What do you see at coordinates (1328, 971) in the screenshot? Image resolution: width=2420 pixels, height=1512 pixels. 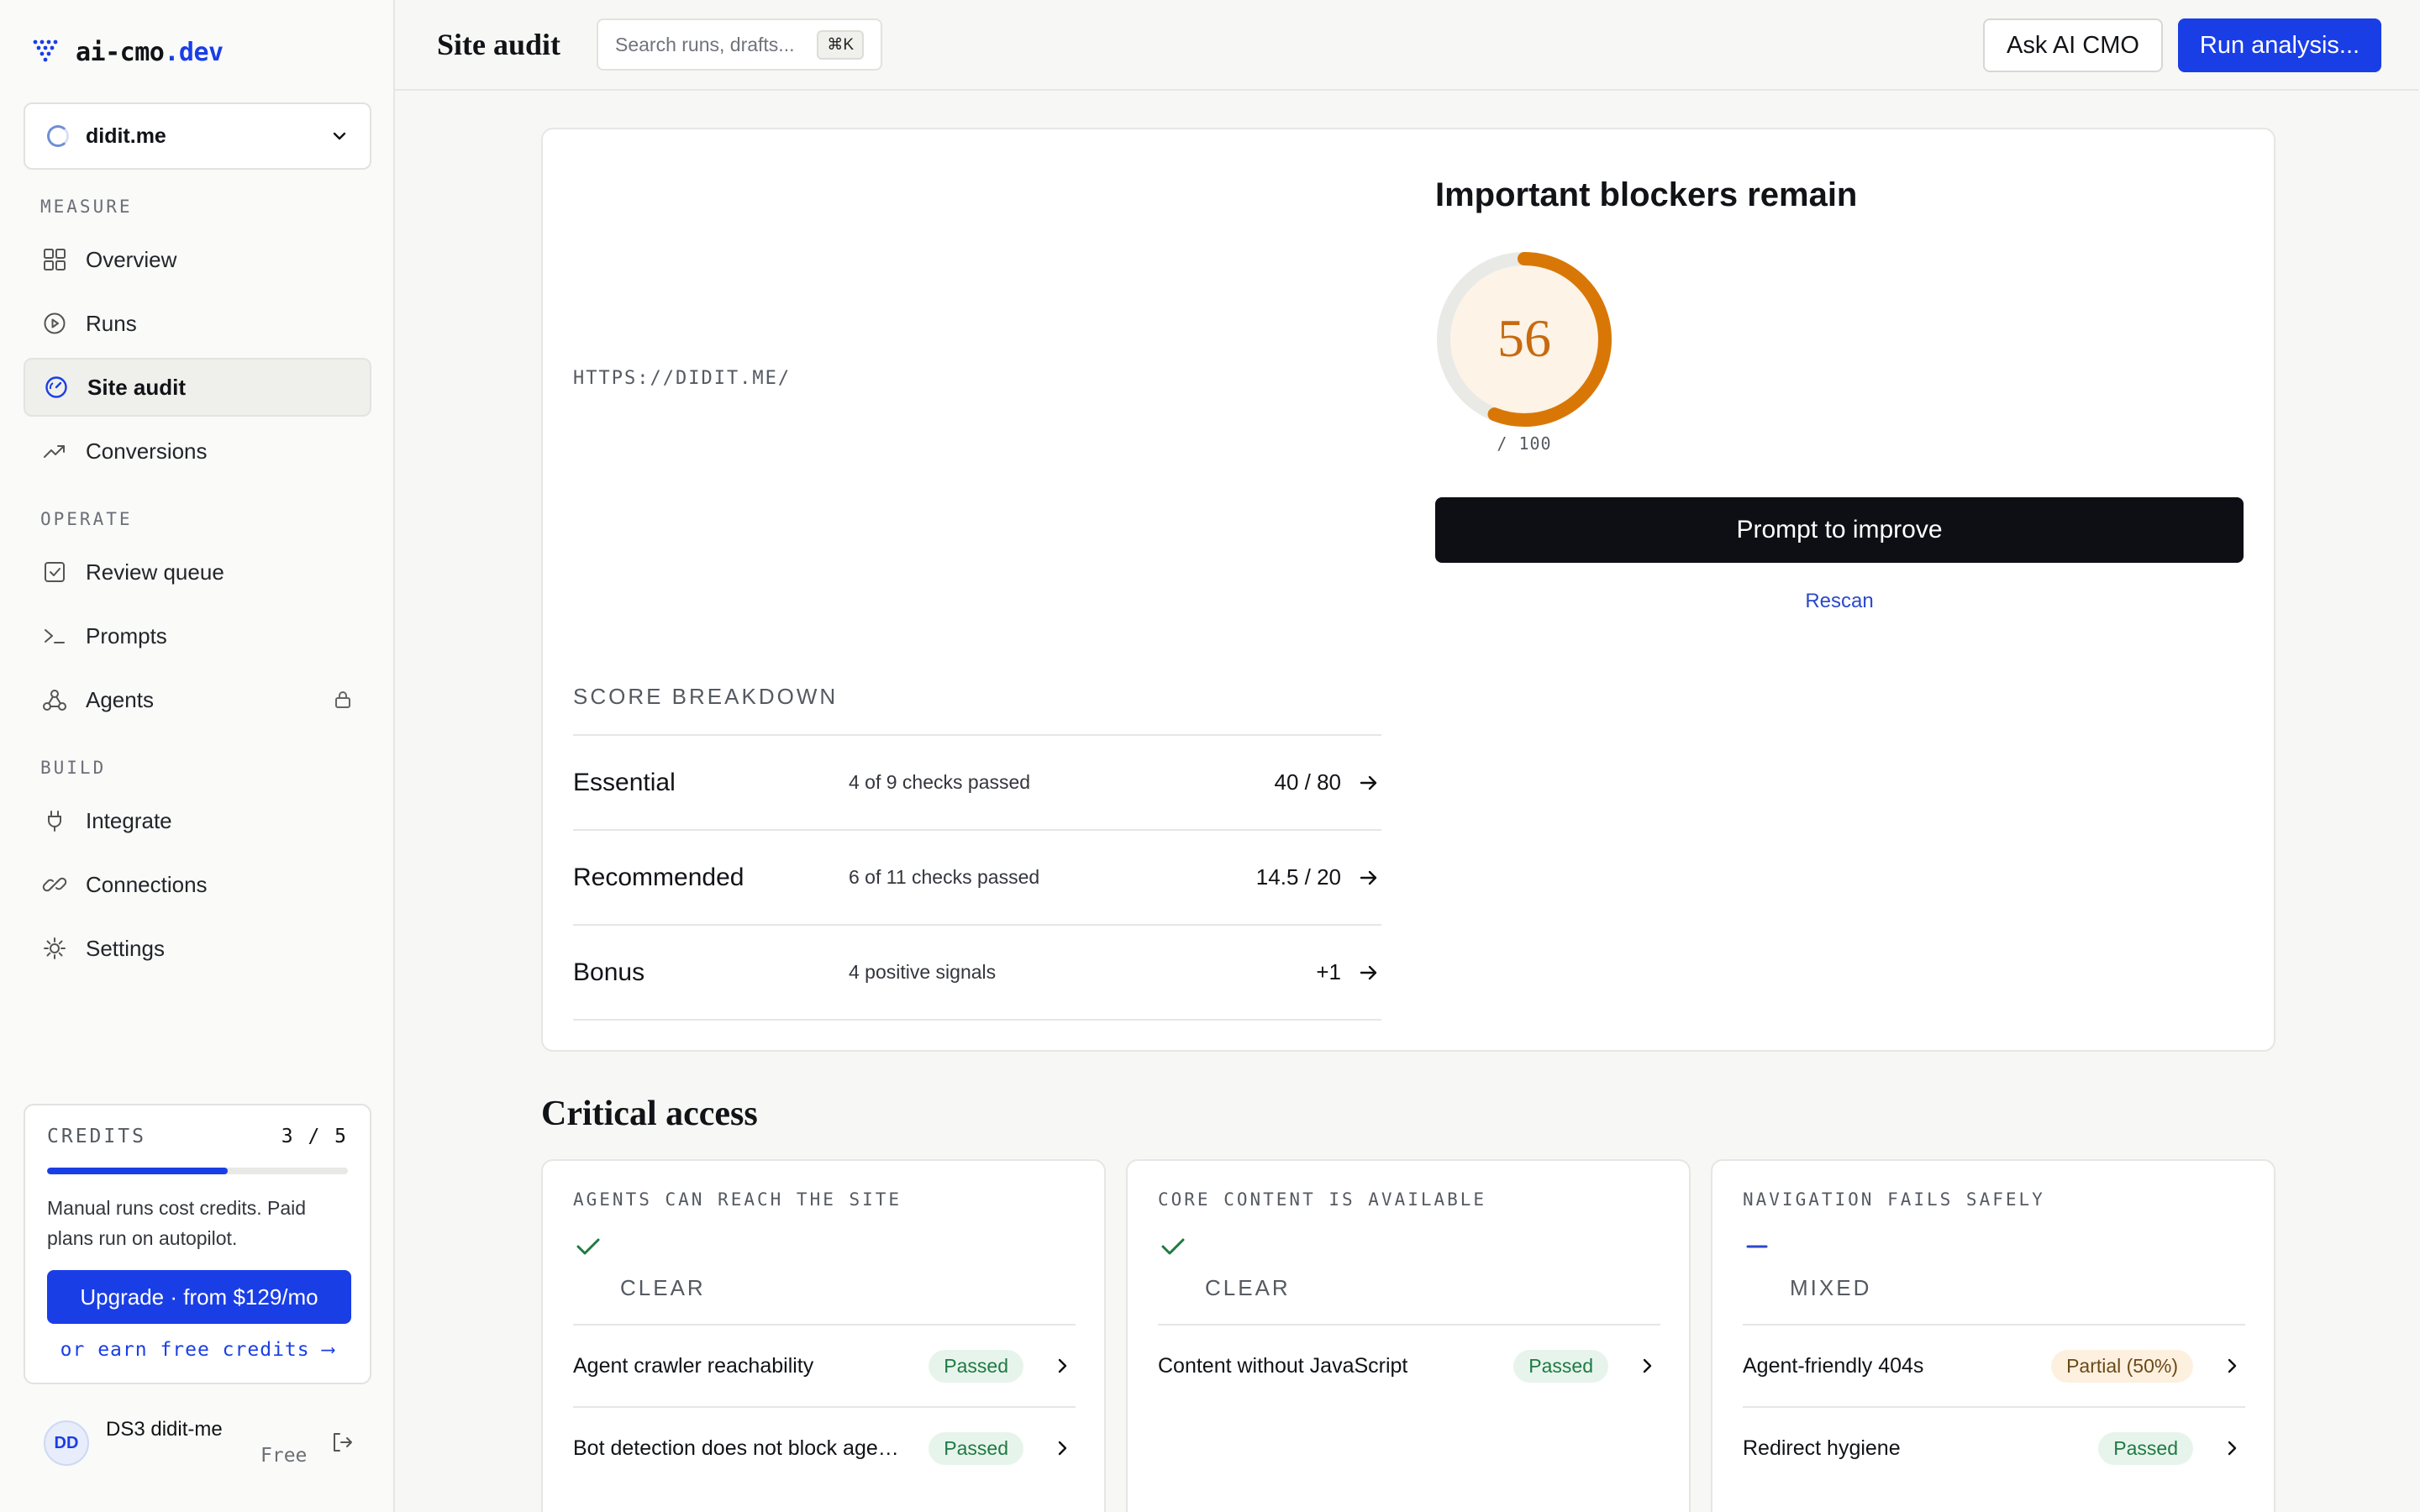 I see `breakdown-score: +1` at bounding box center [1328, 971].